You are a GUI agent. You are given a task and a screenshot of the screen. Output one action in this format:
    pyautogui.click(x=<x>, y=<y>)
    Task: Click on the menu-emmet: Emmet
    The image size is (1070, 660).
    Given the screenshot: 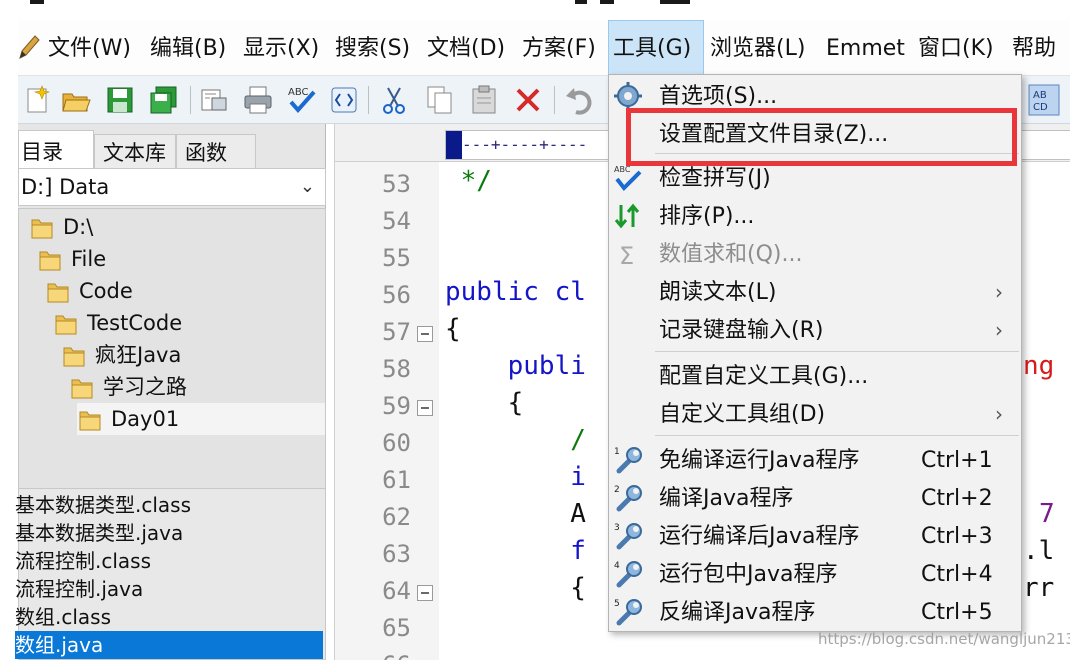 What is the action you would take?
    pyautogui.click(x=865, y=48)
    